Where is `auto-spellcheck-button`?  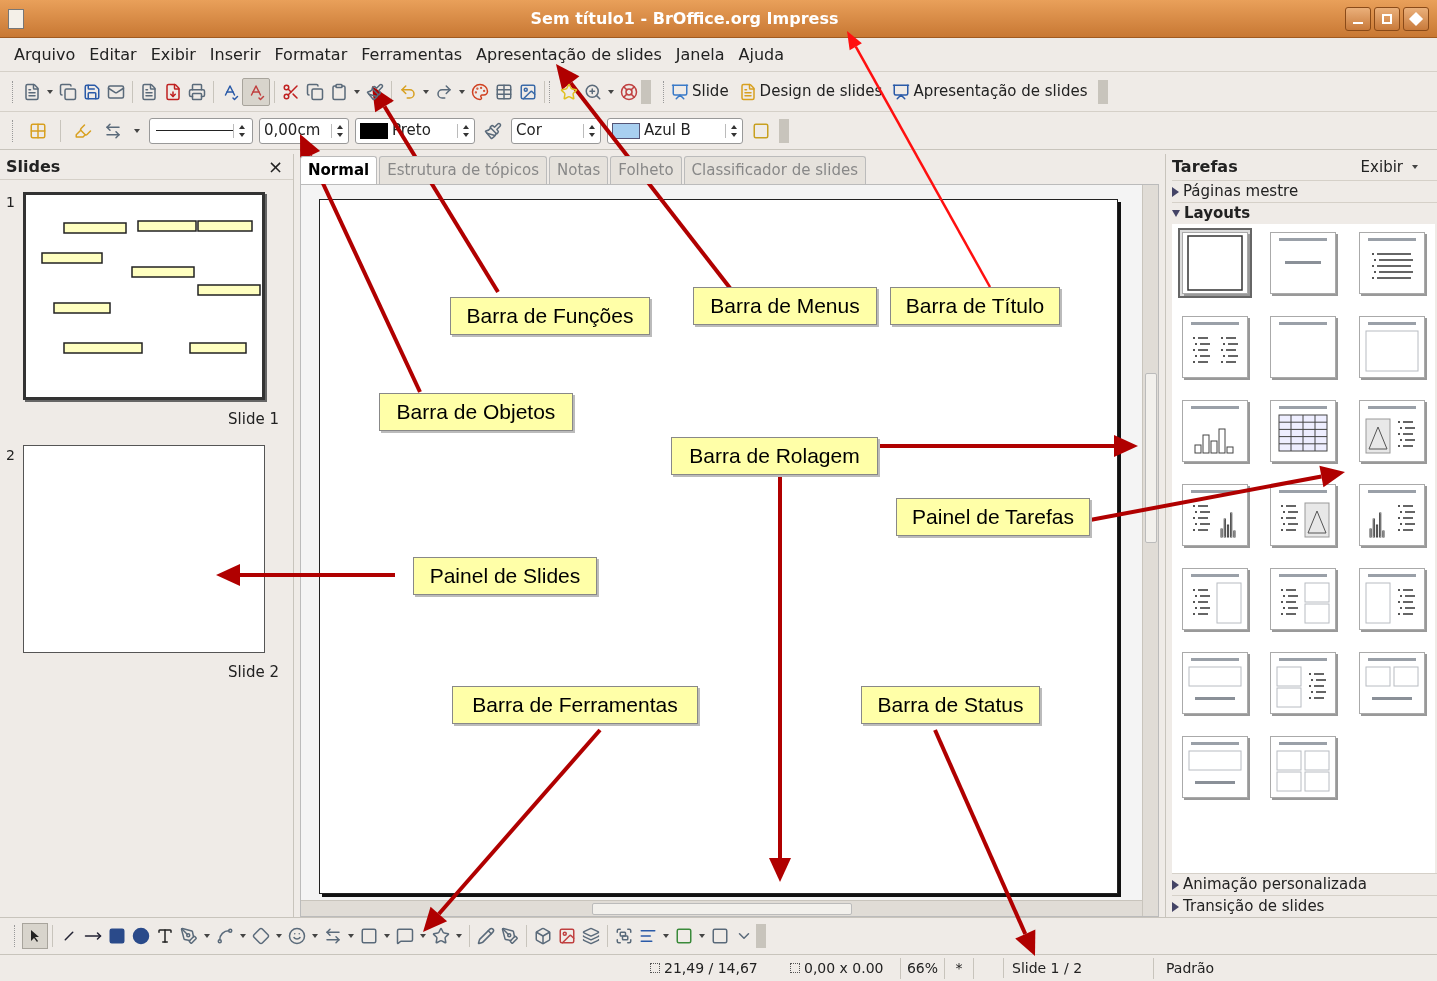
auto-spellcheck-button is located at coordinates (256, 91).